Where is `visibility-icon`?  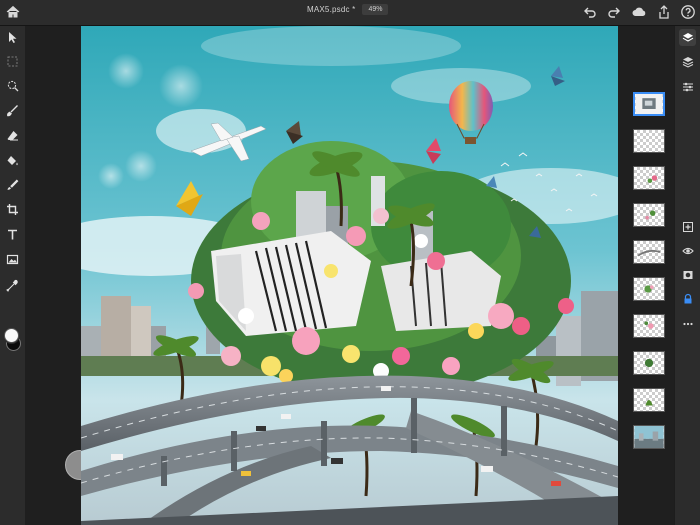
visibility-icon is located at coordinates (687, 250).